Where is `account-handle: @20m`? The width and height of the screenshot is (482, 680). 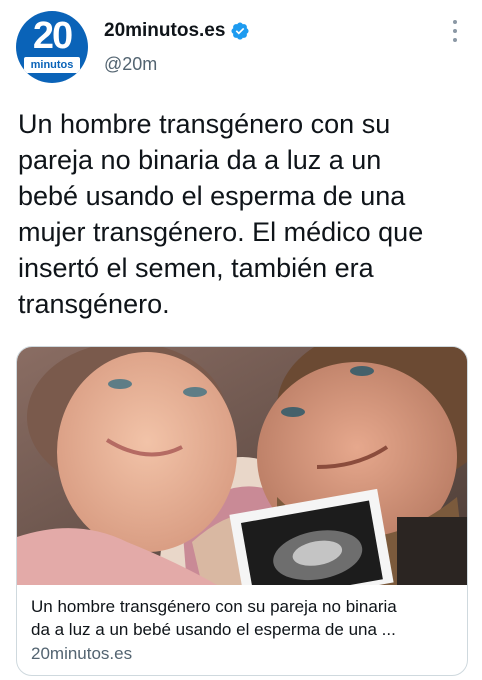
account-handle: @20m is located at coordinates (130, 64).